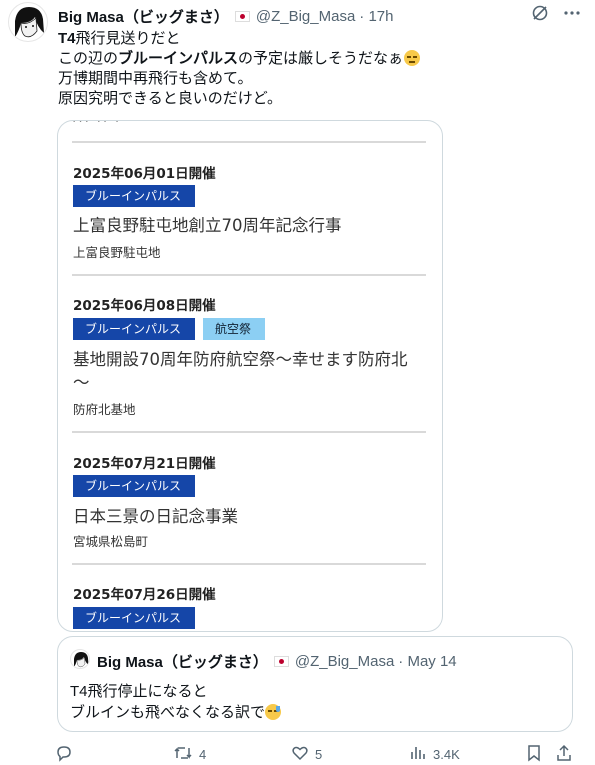 Image resolution: width=595 pixels, height=765 pixels. What do you see at coordinates (176, 702) in the screenshot?
I see `quoted-body: T4飛行停止になると ブルインも飛べなくなる訳で` at bounding box center [176, 702].